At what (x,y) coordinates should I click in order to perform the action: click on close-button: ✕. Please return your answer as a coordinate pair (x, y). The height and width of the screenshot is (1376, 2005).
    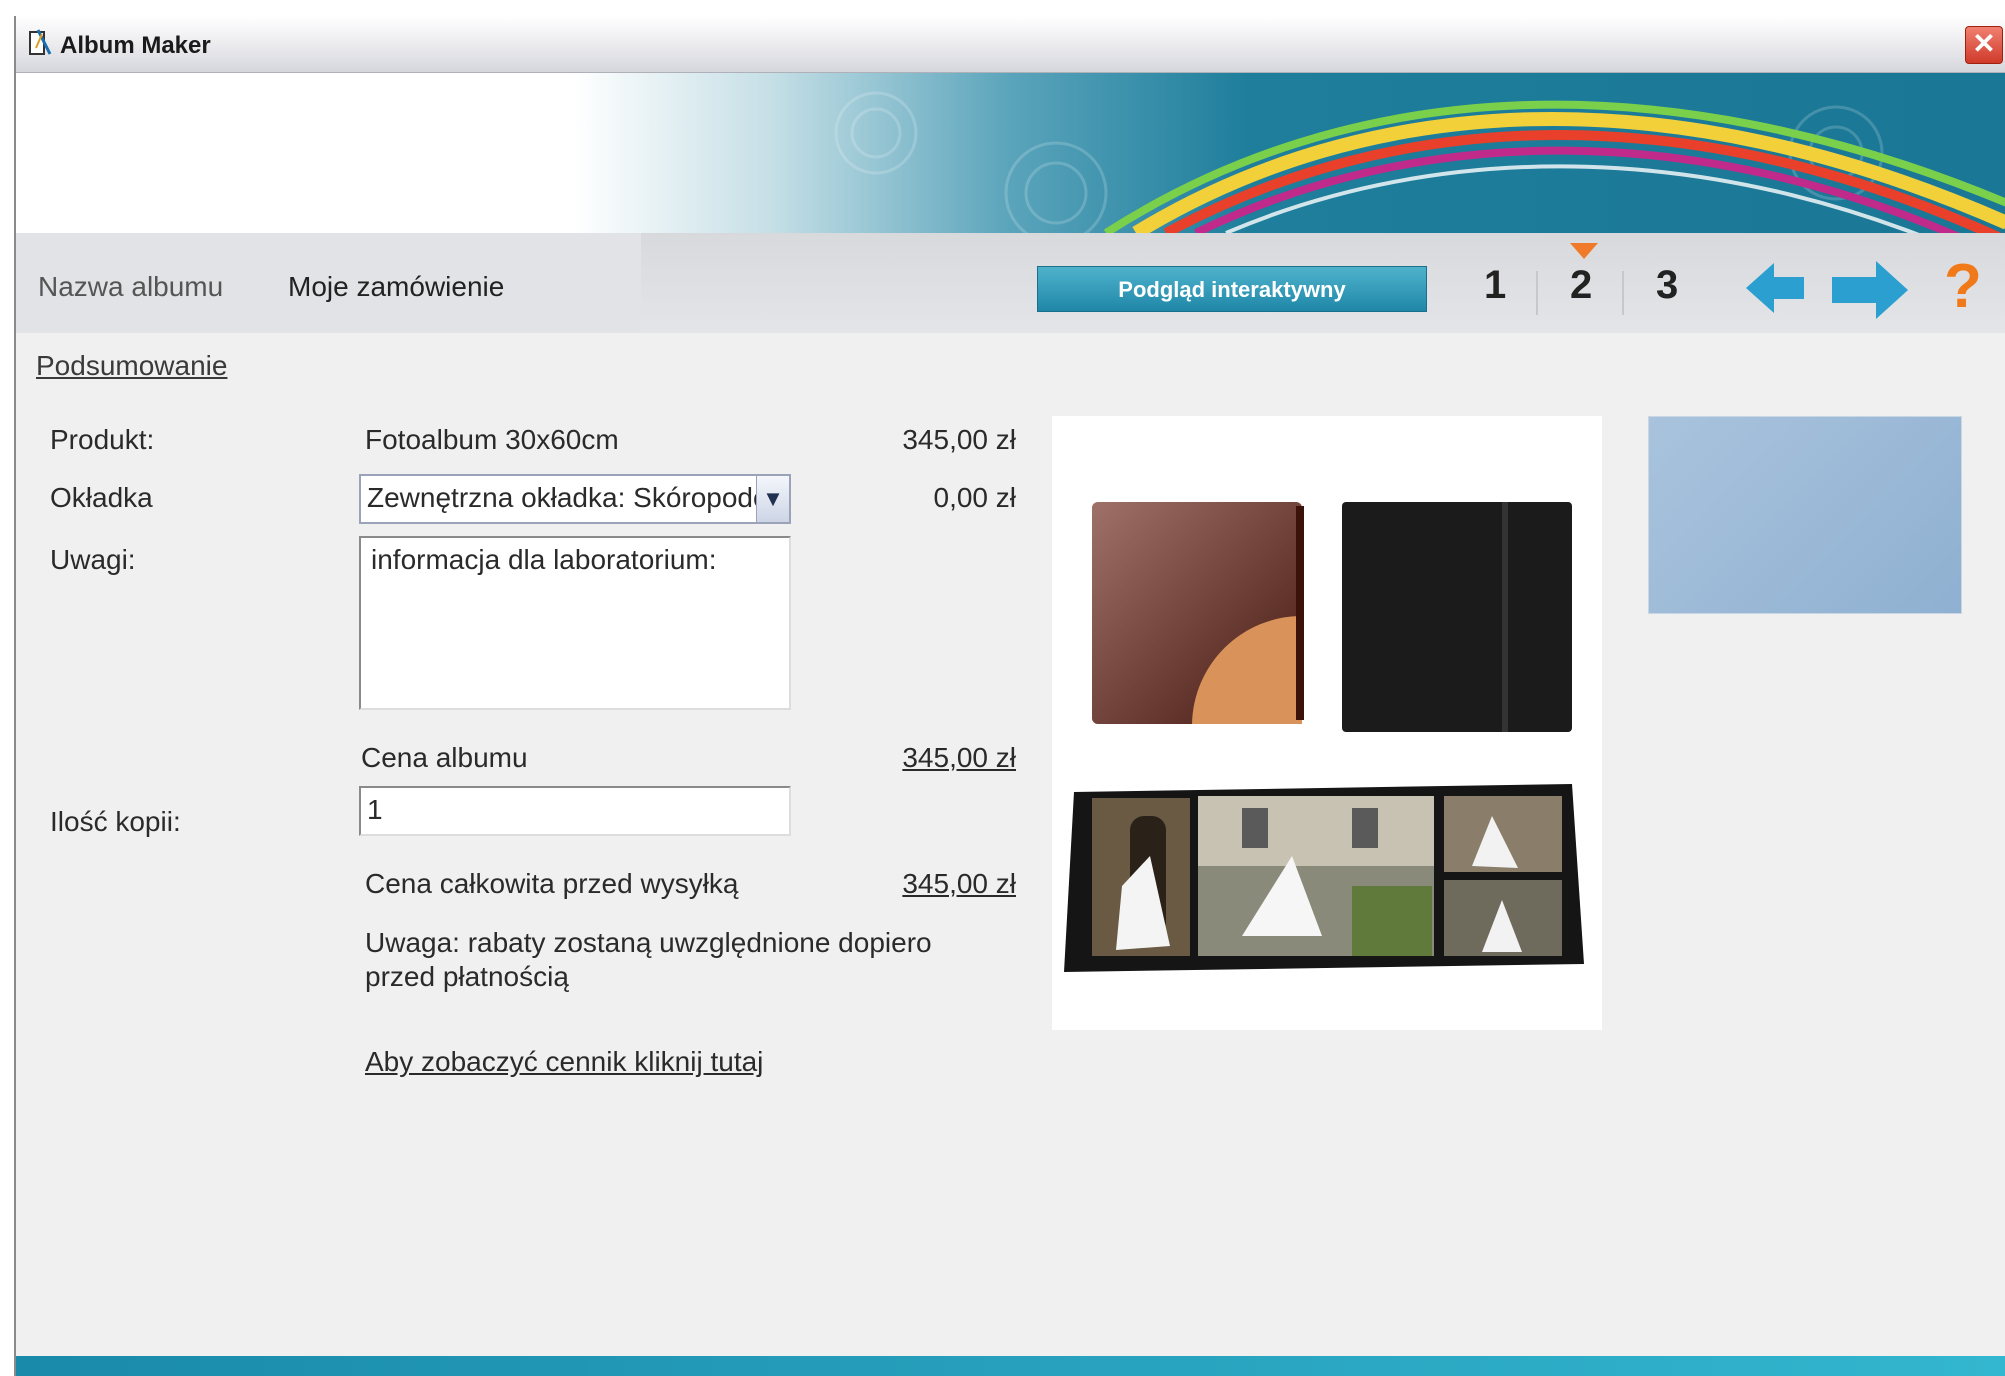
    Looking at the image, I should click on (1984, 45).